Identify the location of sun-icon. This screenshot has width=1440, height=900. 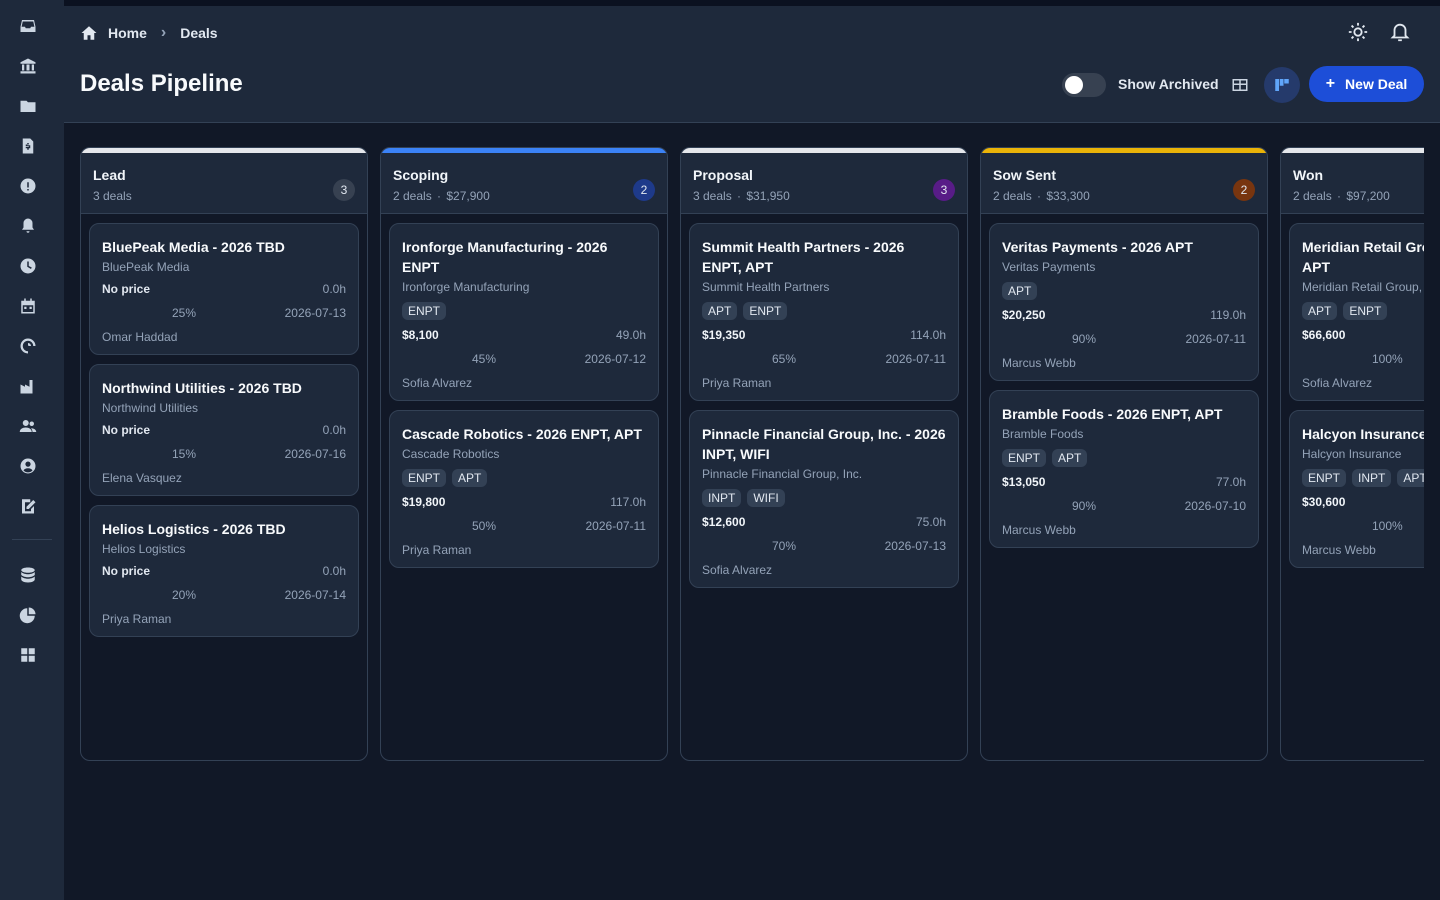
(1358, 32).